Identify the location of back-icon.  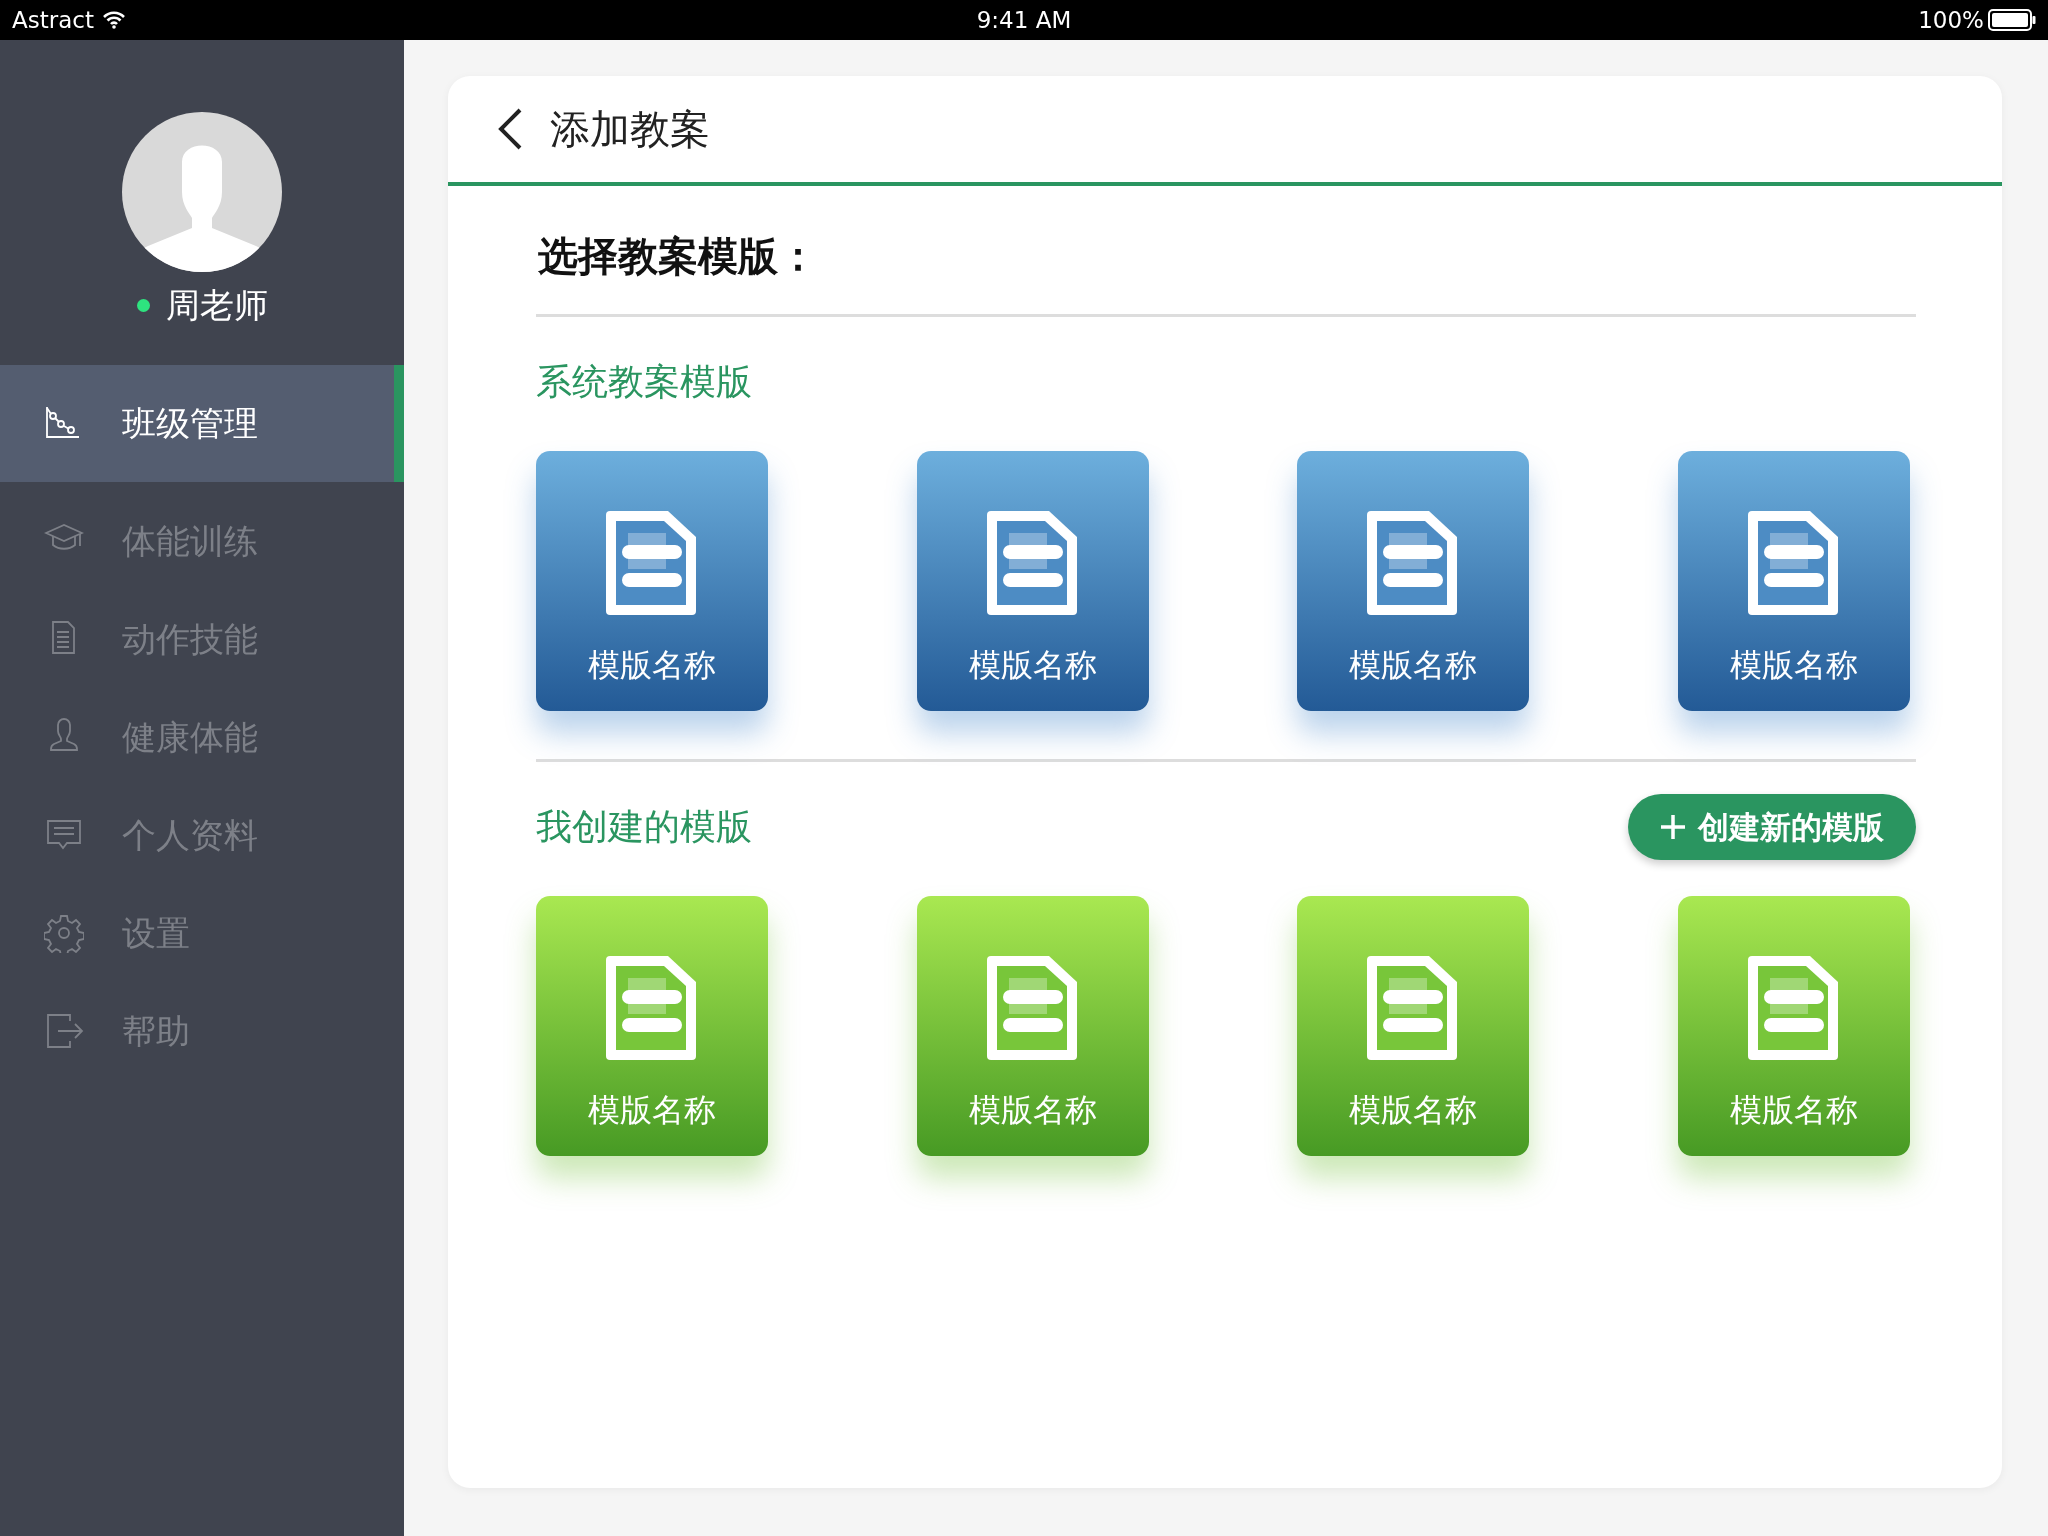
(510, 129).